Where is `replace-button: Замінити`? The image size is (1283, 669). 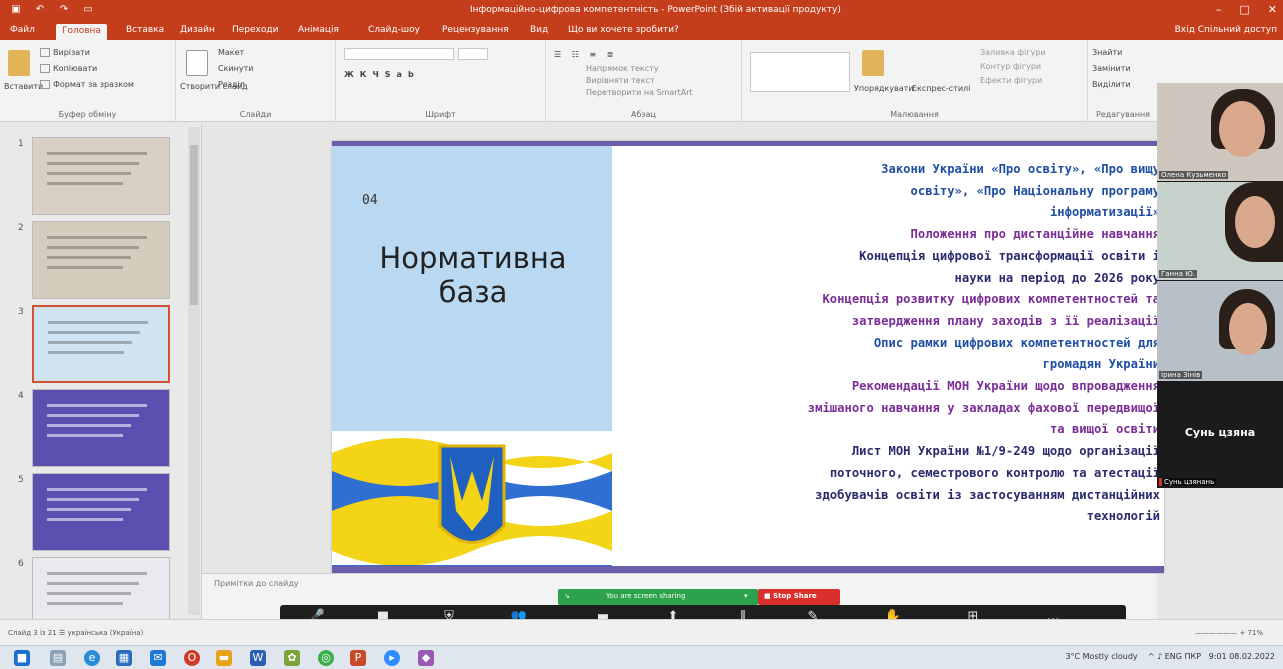
replace-button: Замінити is located at coordinates (1111, 68).